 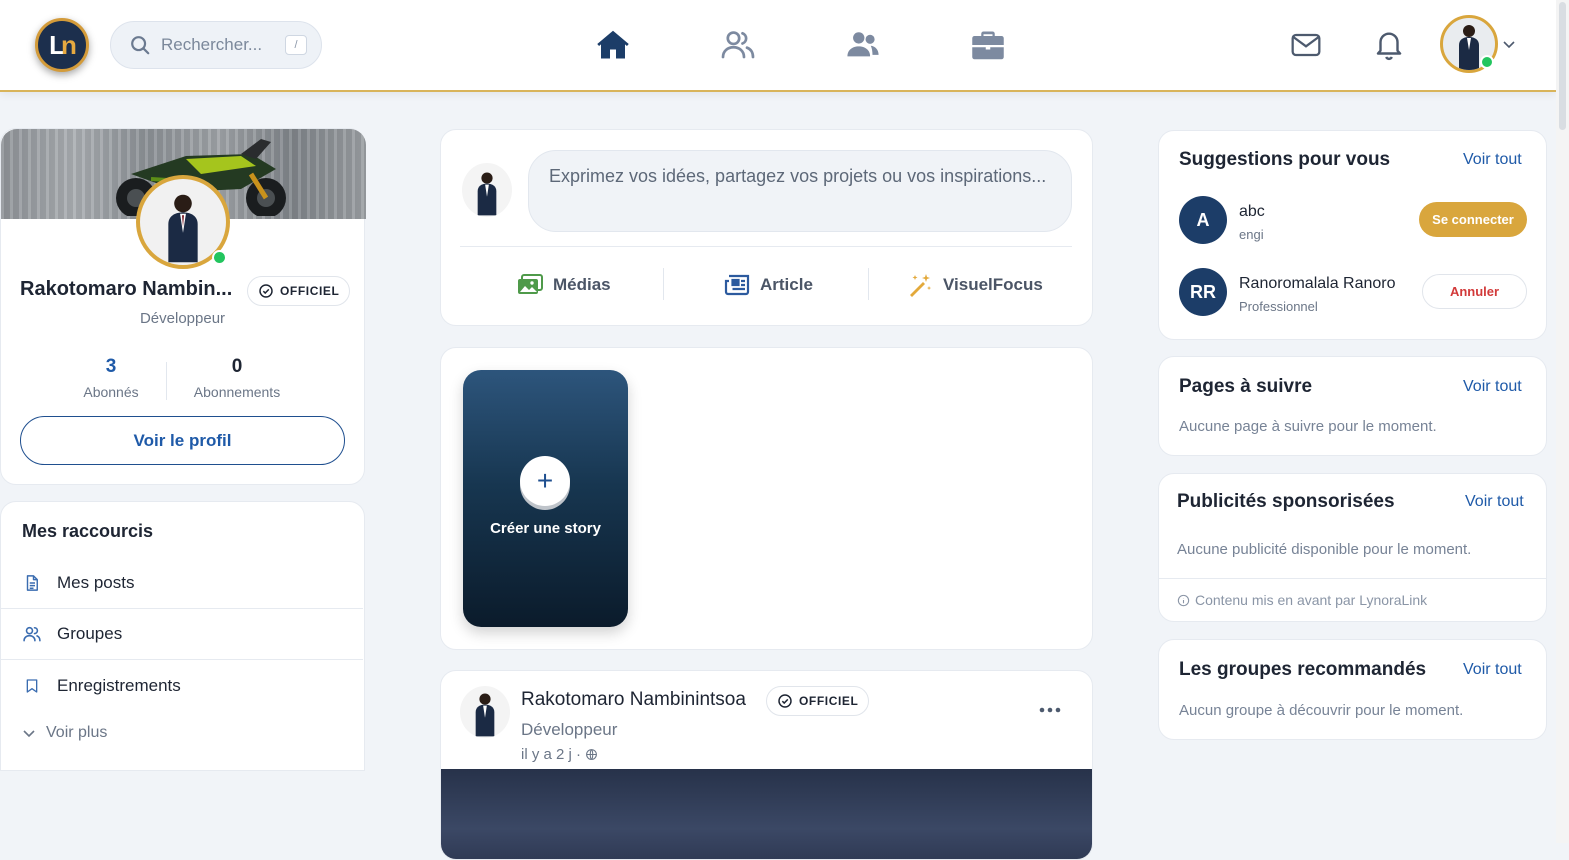 What do you see at coordinates (1251, 234) in the screenshot?
I see `suggestion-subtitle: engi` at bounding box center [1251, 234].